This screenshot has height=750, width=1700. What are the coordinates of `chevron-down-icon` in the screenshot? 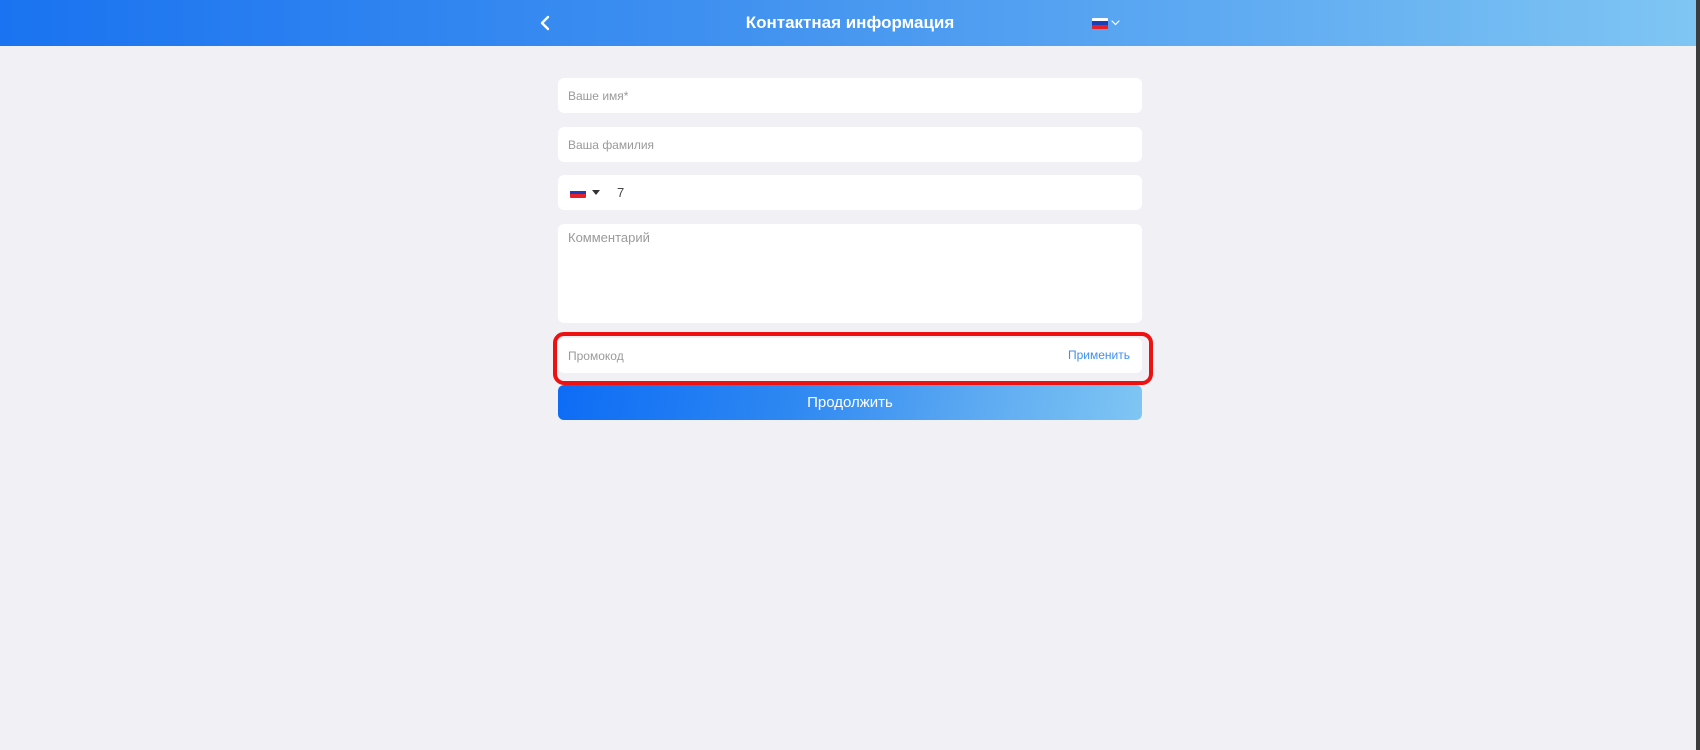 It's located at (1115, 23).